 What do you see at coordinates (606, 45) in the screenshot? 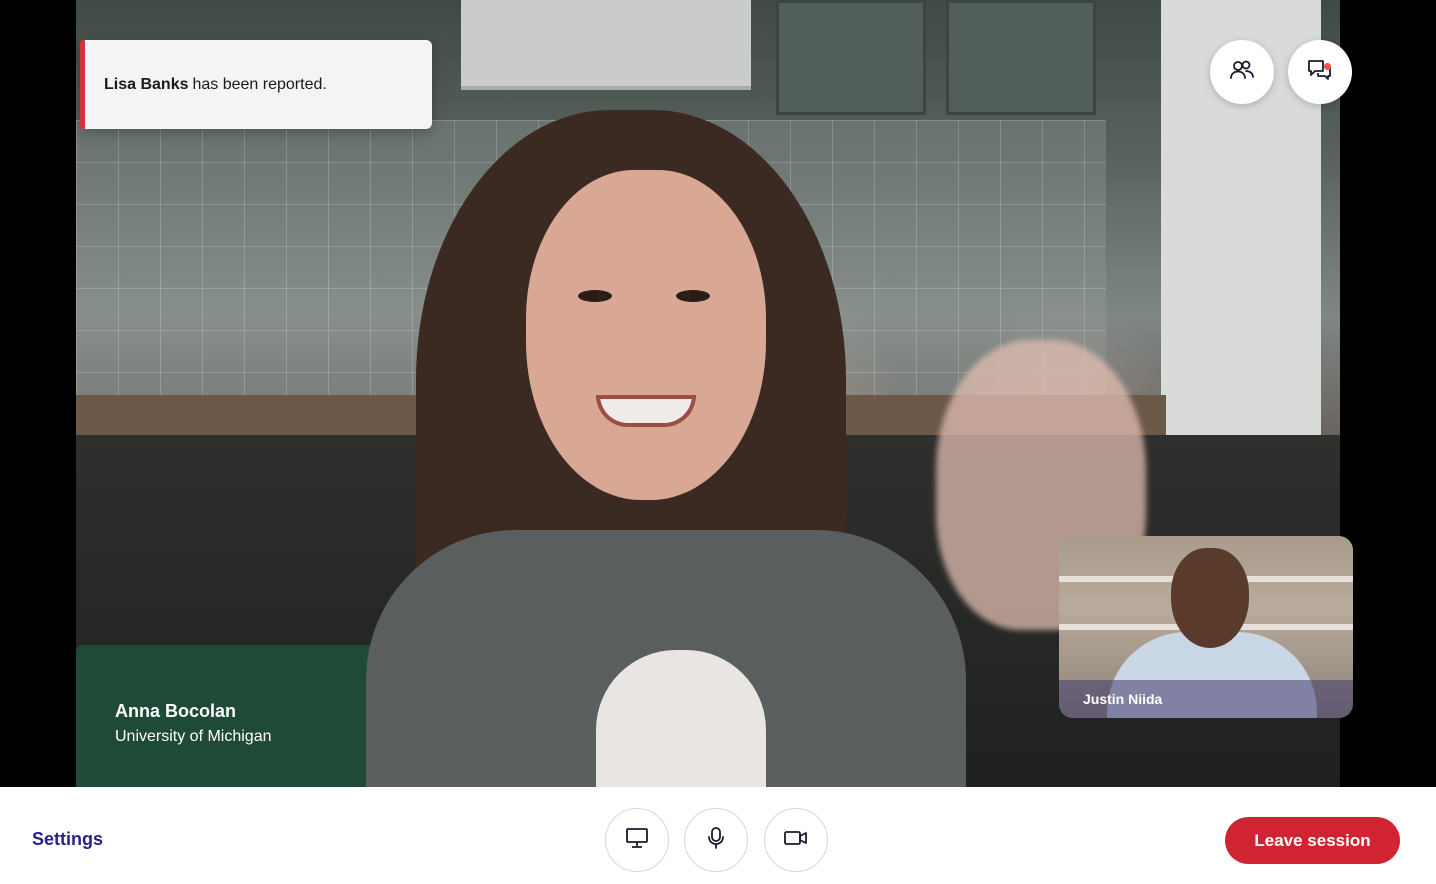
I see `background-range-hood` at bounding box center [606, 45].